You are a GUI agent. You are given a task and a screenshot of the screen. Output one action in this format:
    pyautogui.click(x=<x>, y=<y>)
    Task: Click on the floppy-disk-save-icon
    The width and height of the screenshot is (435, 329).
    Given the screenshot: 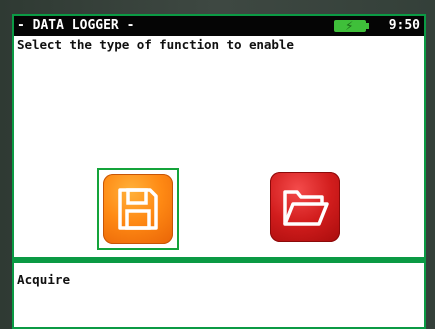 What is the action you would take?
    pyautogui.click(x=138, y=209)
    